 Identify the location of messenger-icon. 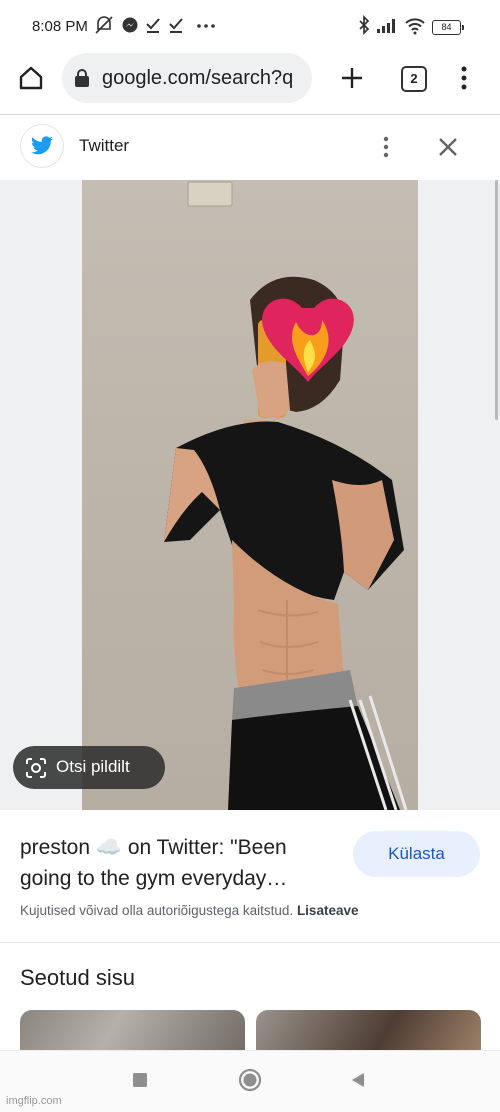
(130, 25).